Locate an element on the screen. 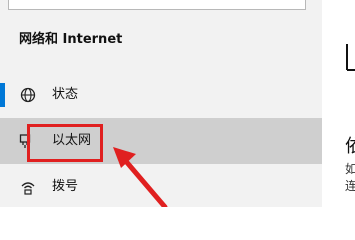 This screenshot has height=240, width=355. search-input is located at coordinates (157, 5).